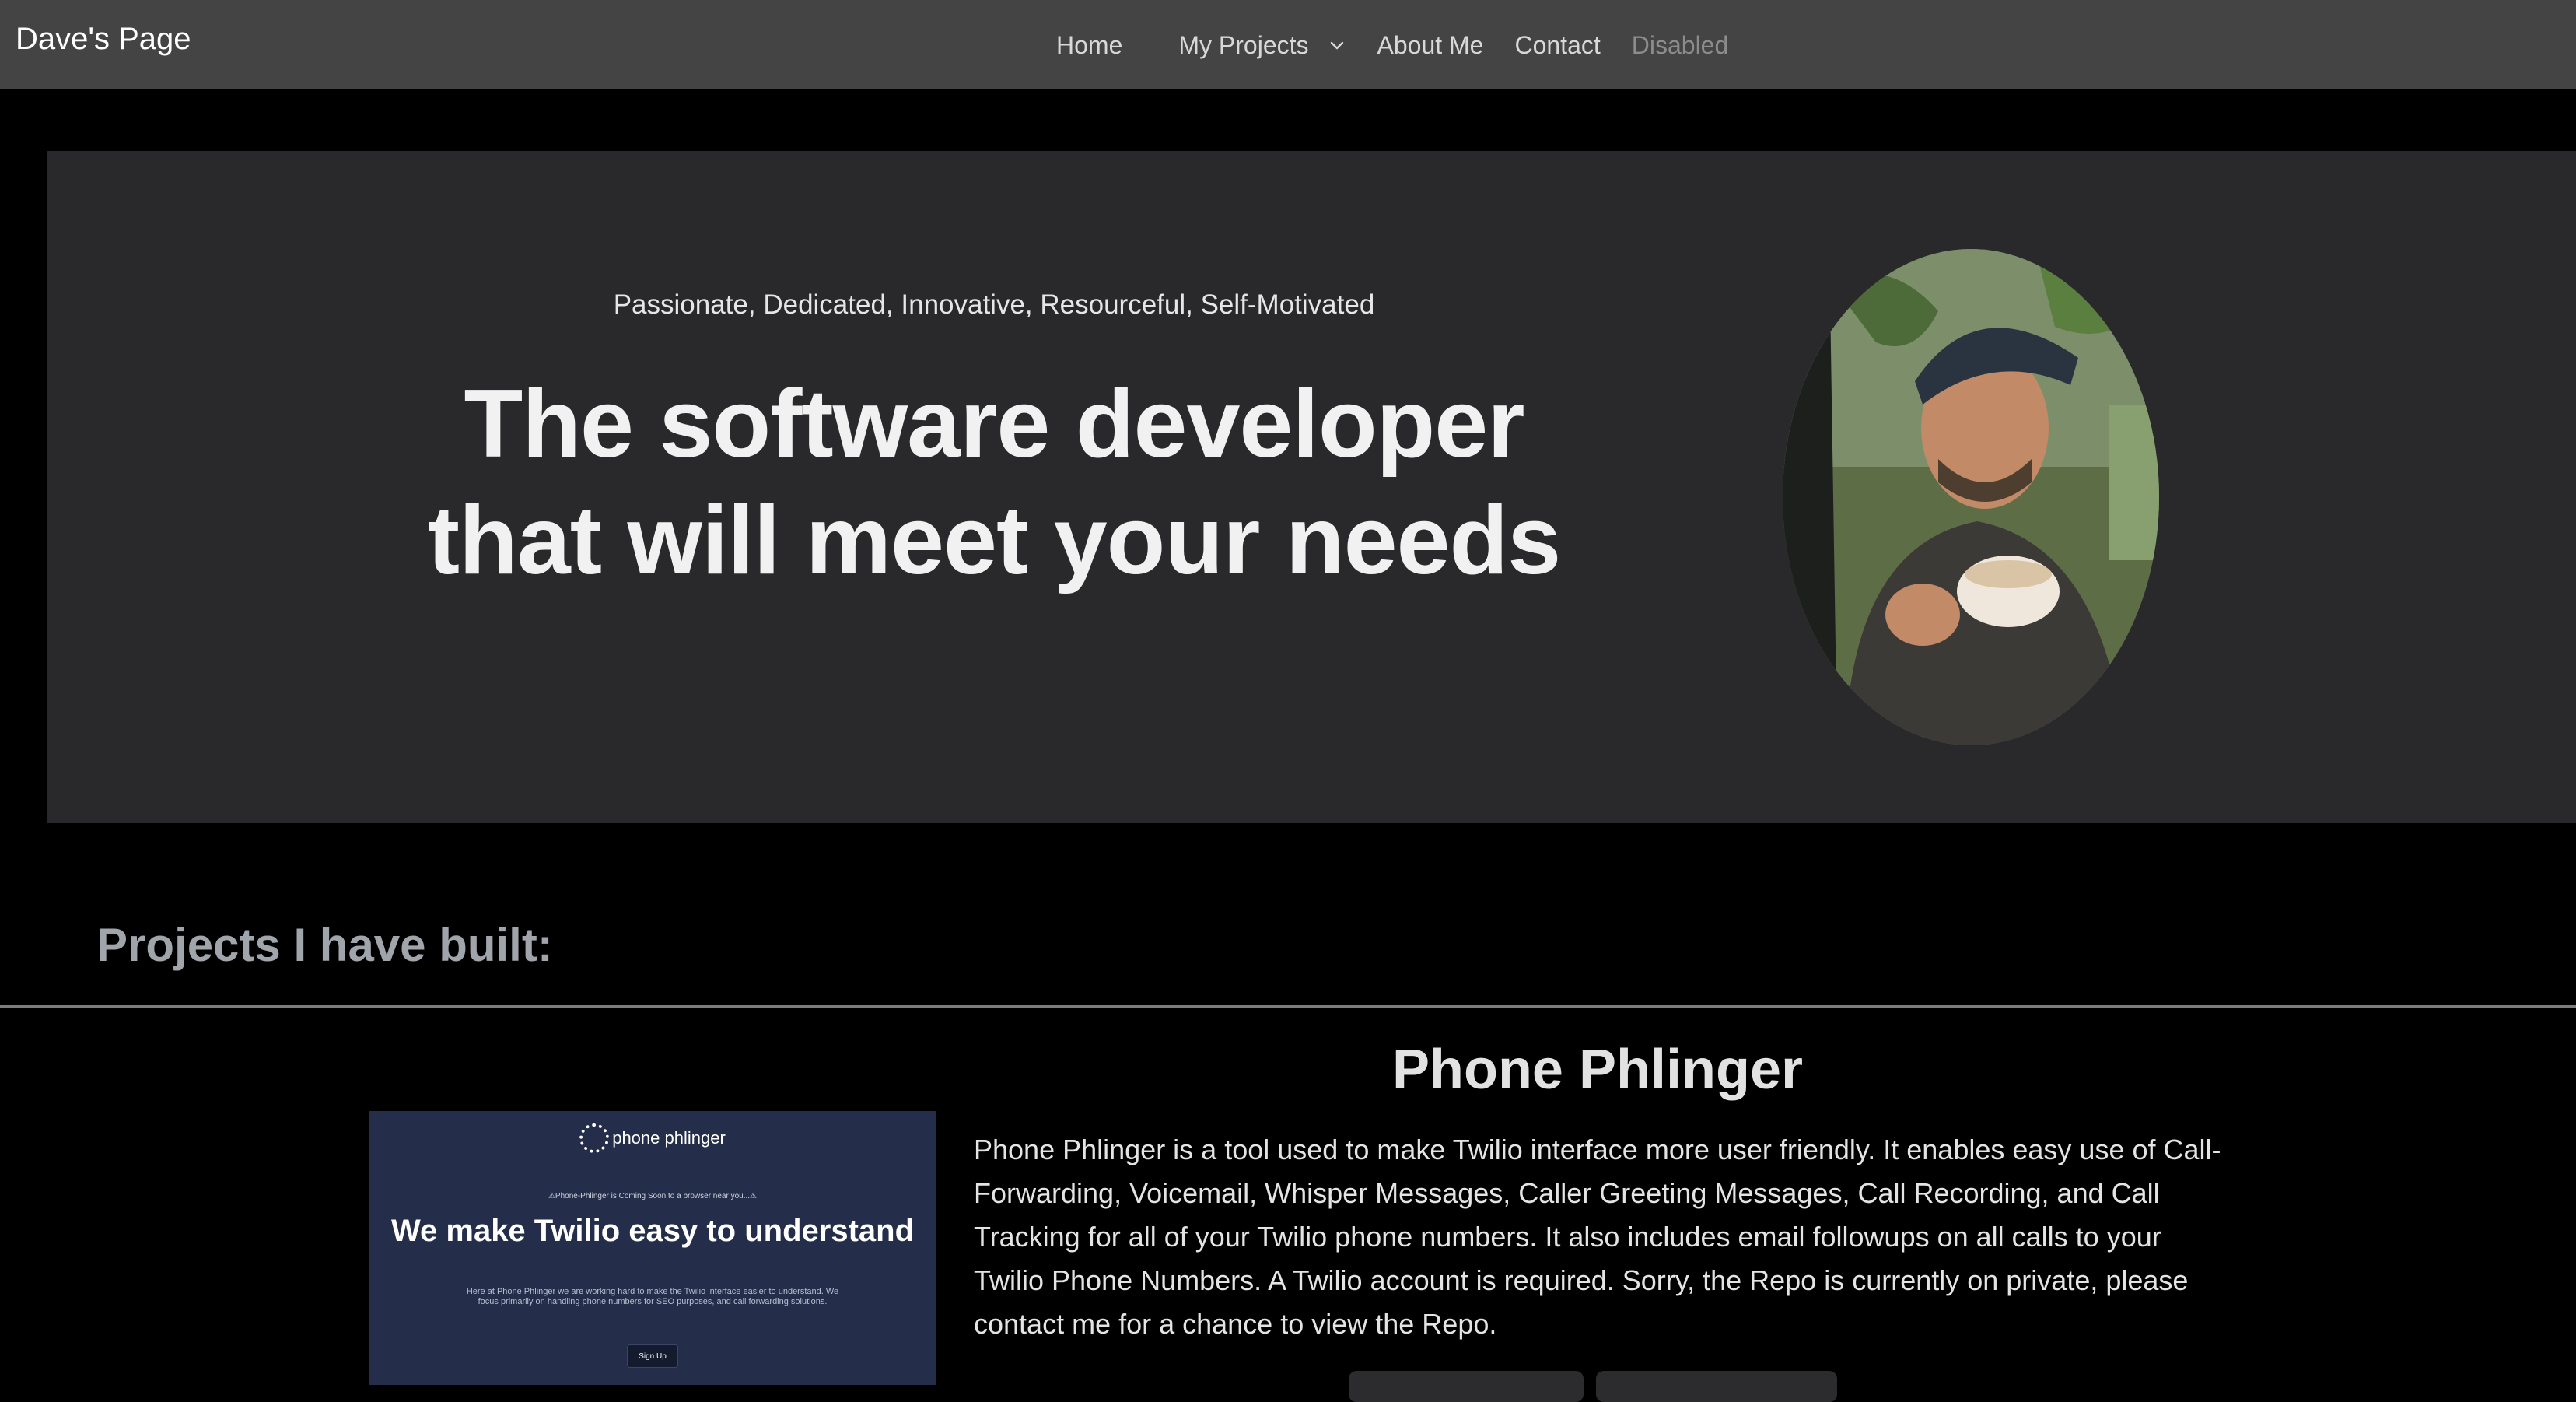  I want to click on thumb-signup-button: Sign Up, so click(652, 1356).